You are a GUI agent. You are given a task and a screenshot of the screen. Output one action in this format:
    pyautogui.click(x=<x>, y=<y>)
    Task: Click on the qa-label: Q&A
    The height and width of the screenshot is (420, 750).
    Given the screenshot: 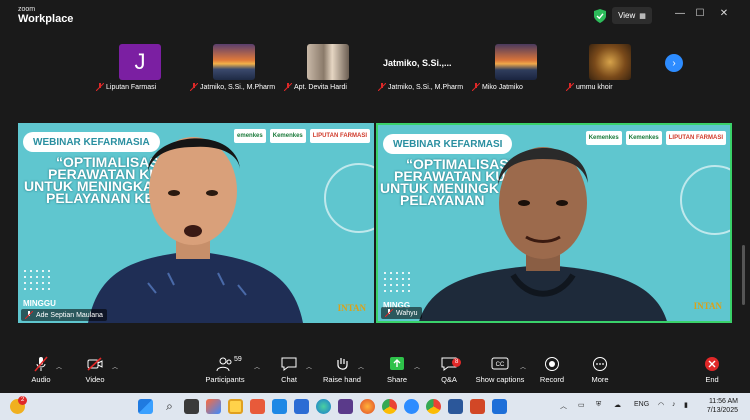 What is the action you would take?
    pyautogui.click(x=449, y=379)
    